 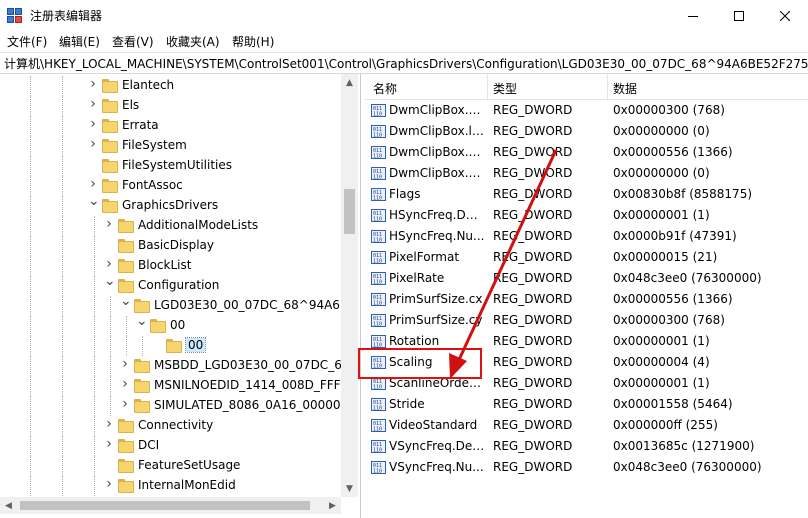 What do you see at coordinates (8, 505) in the screenshot?
I see `scroll-left-icon: ◀` at bounding box center [8, 505].